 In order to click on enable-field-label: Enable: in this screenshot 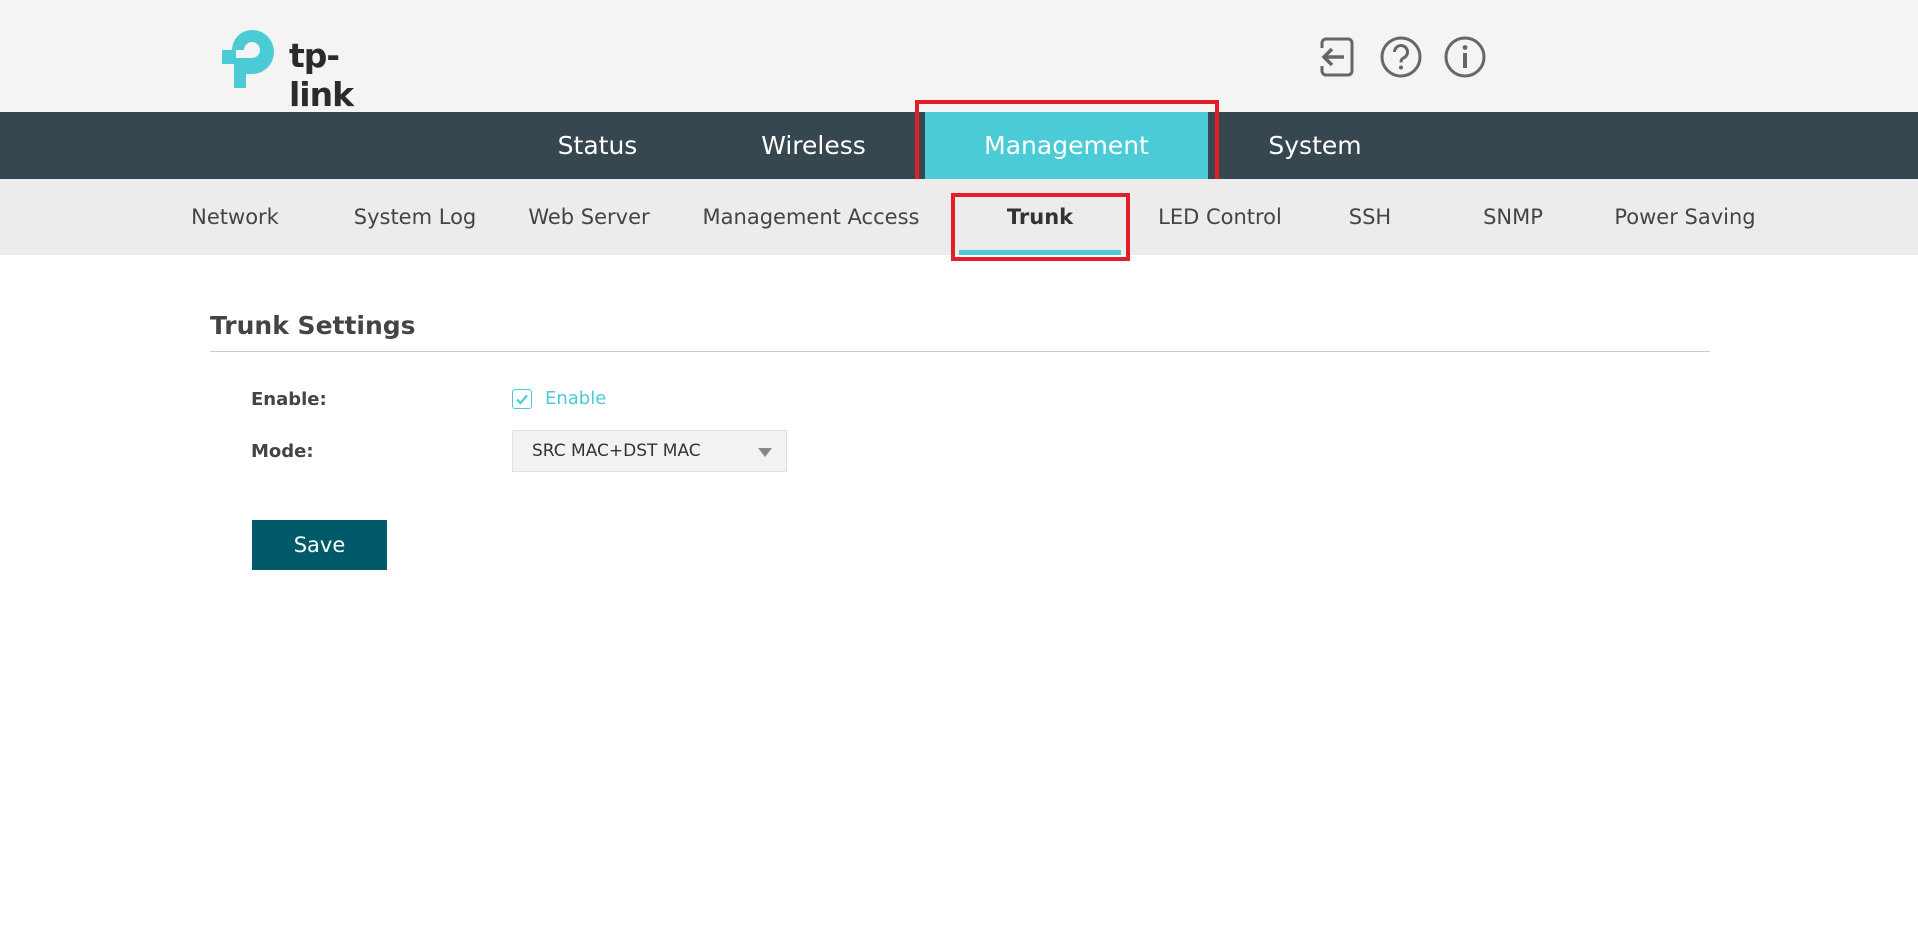, I will do `click(289, 399)`.